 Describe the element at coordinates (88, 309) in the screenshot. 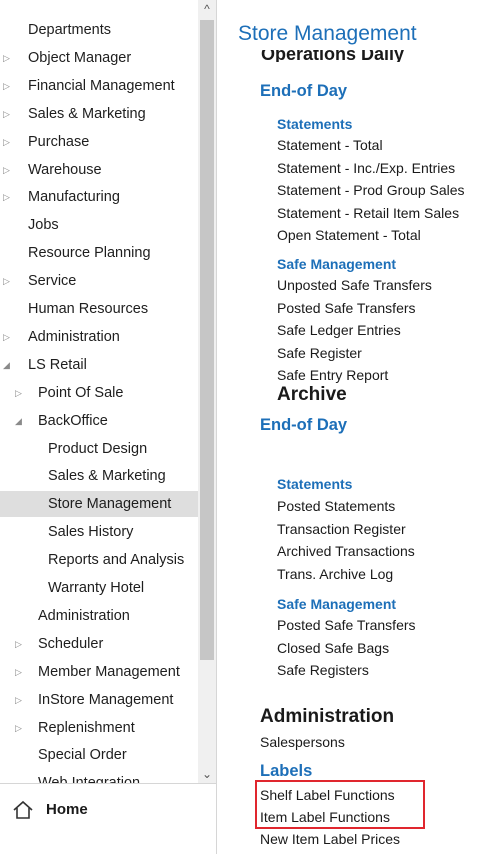

I see `nav-item-label: Human Resources` at that location.